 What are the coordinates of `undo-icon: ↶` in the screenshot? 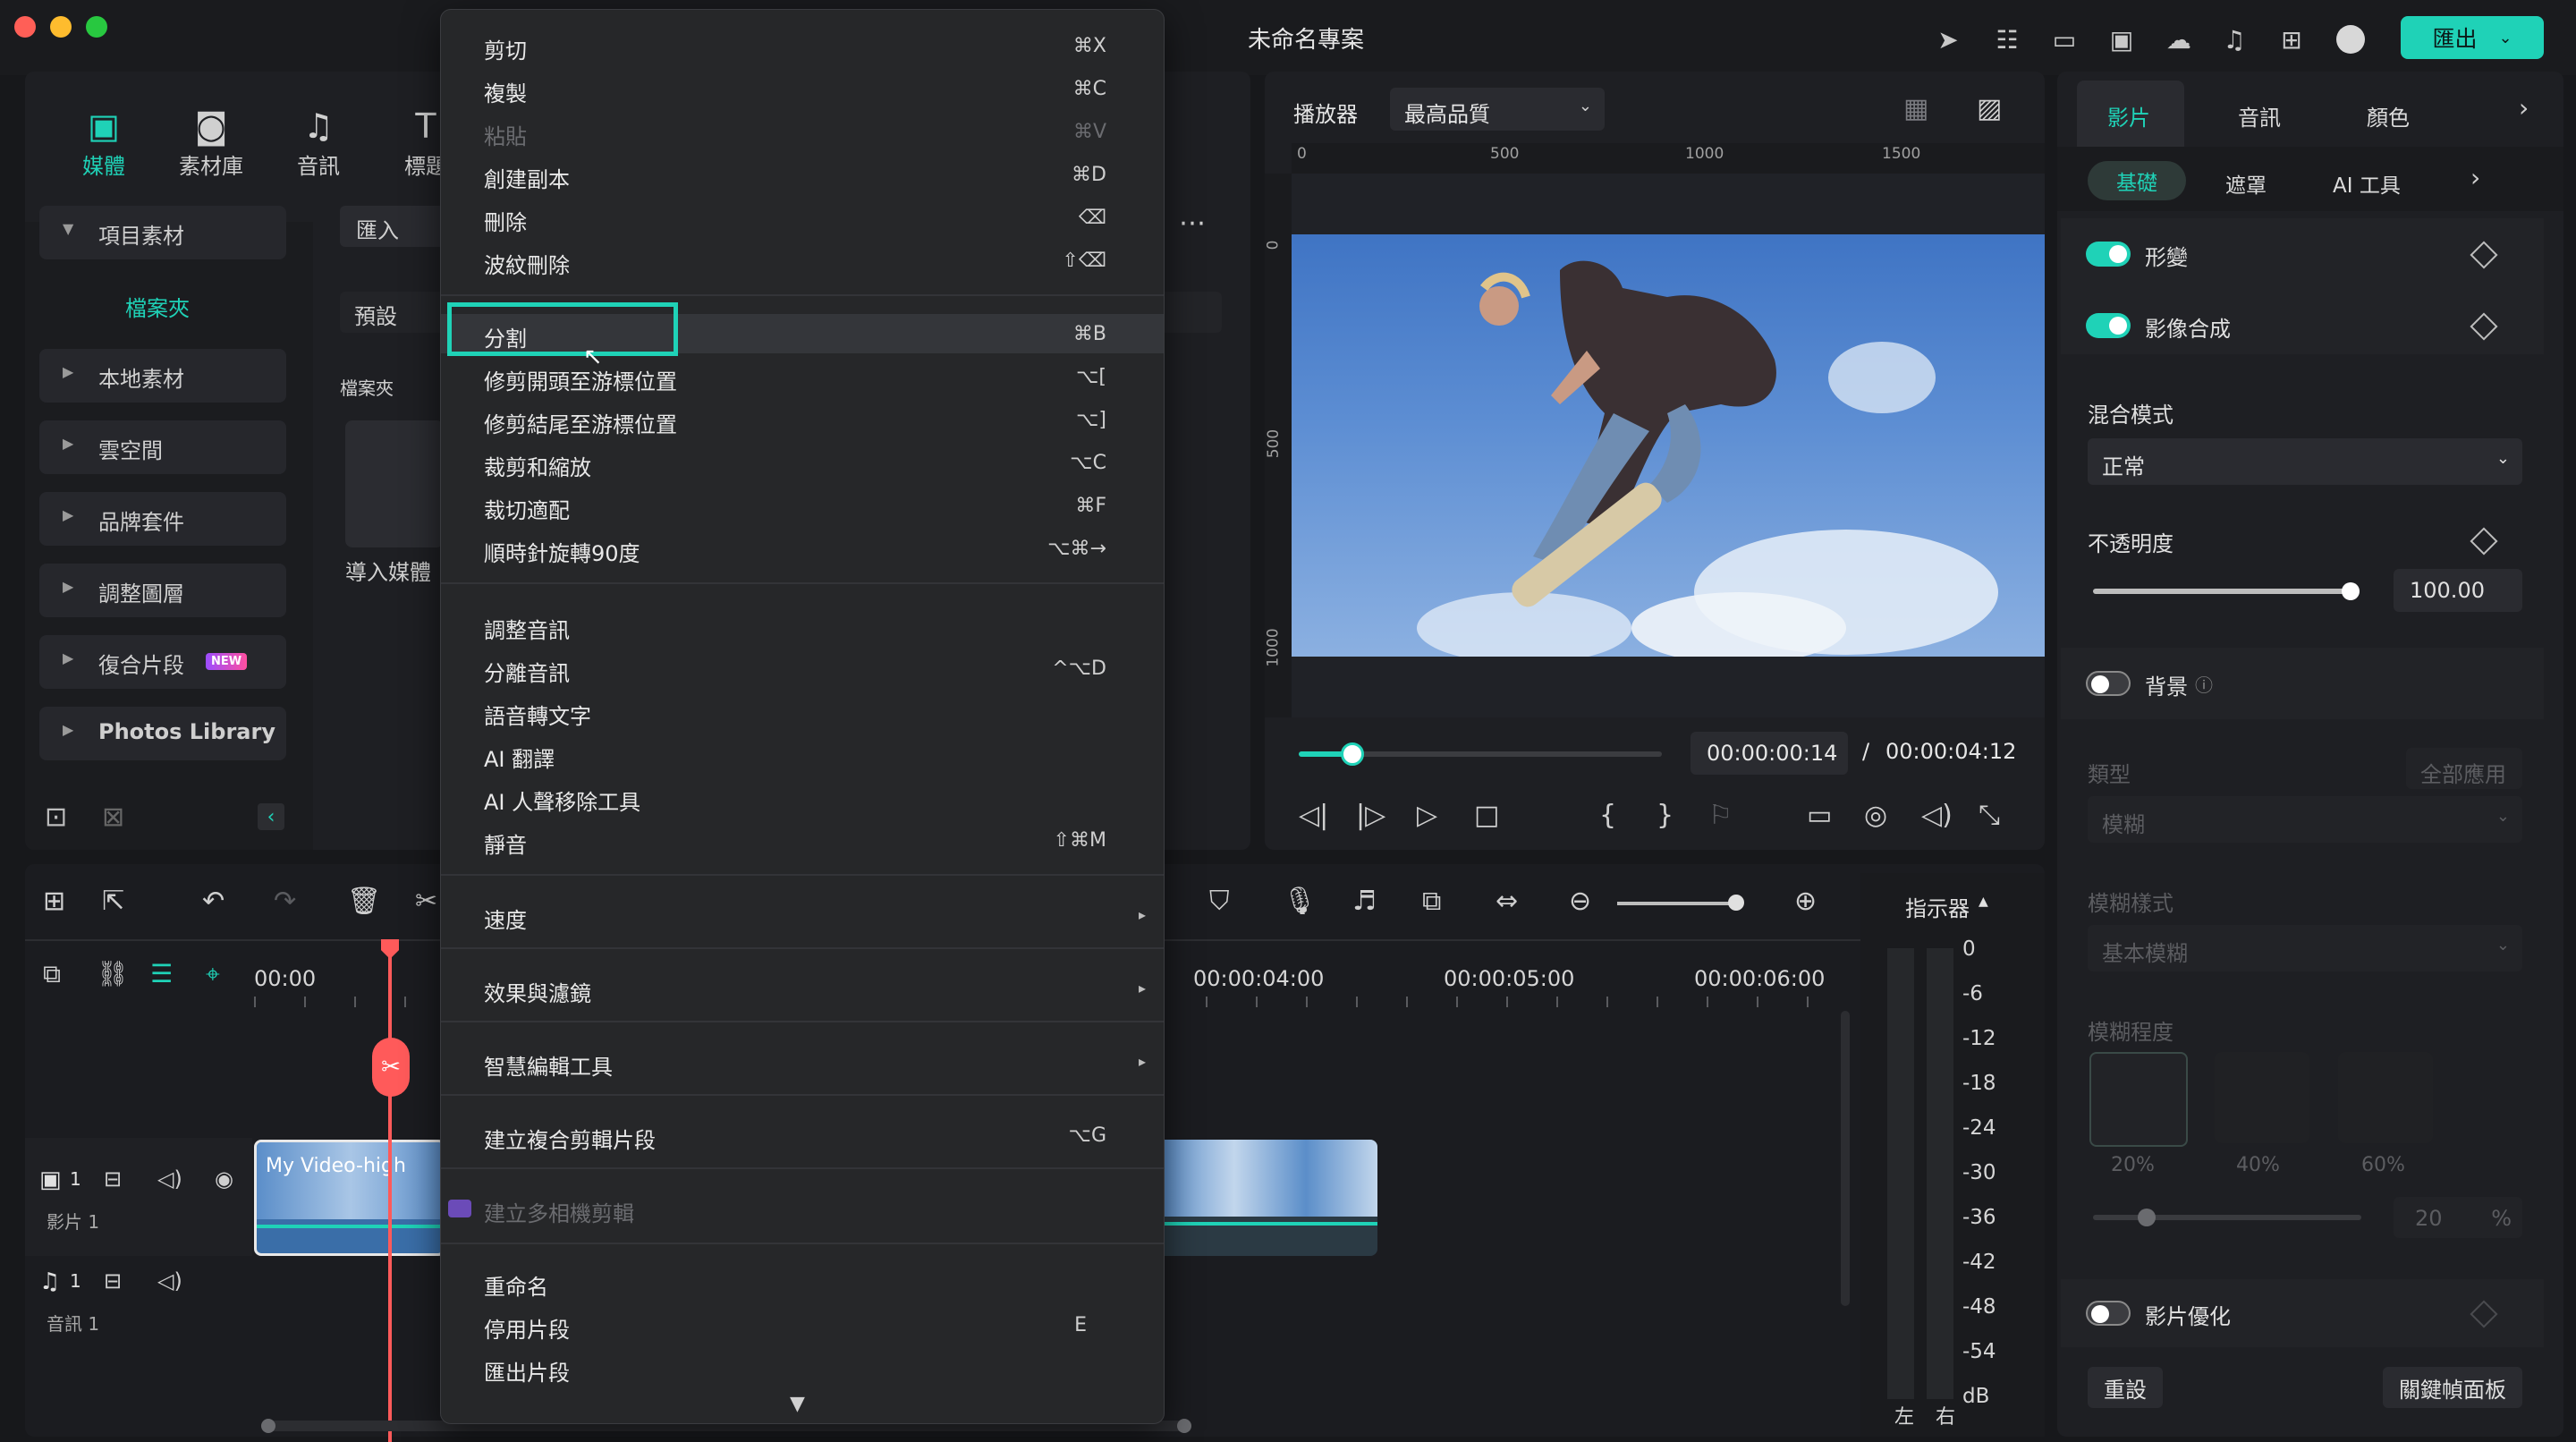 It's located at (213, 901).